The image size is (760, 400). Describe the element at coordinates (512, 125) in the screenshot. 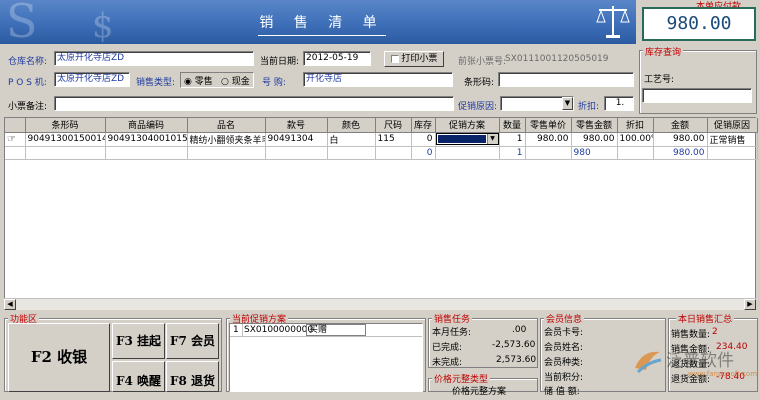

I see `column-header: 数量` at that location.